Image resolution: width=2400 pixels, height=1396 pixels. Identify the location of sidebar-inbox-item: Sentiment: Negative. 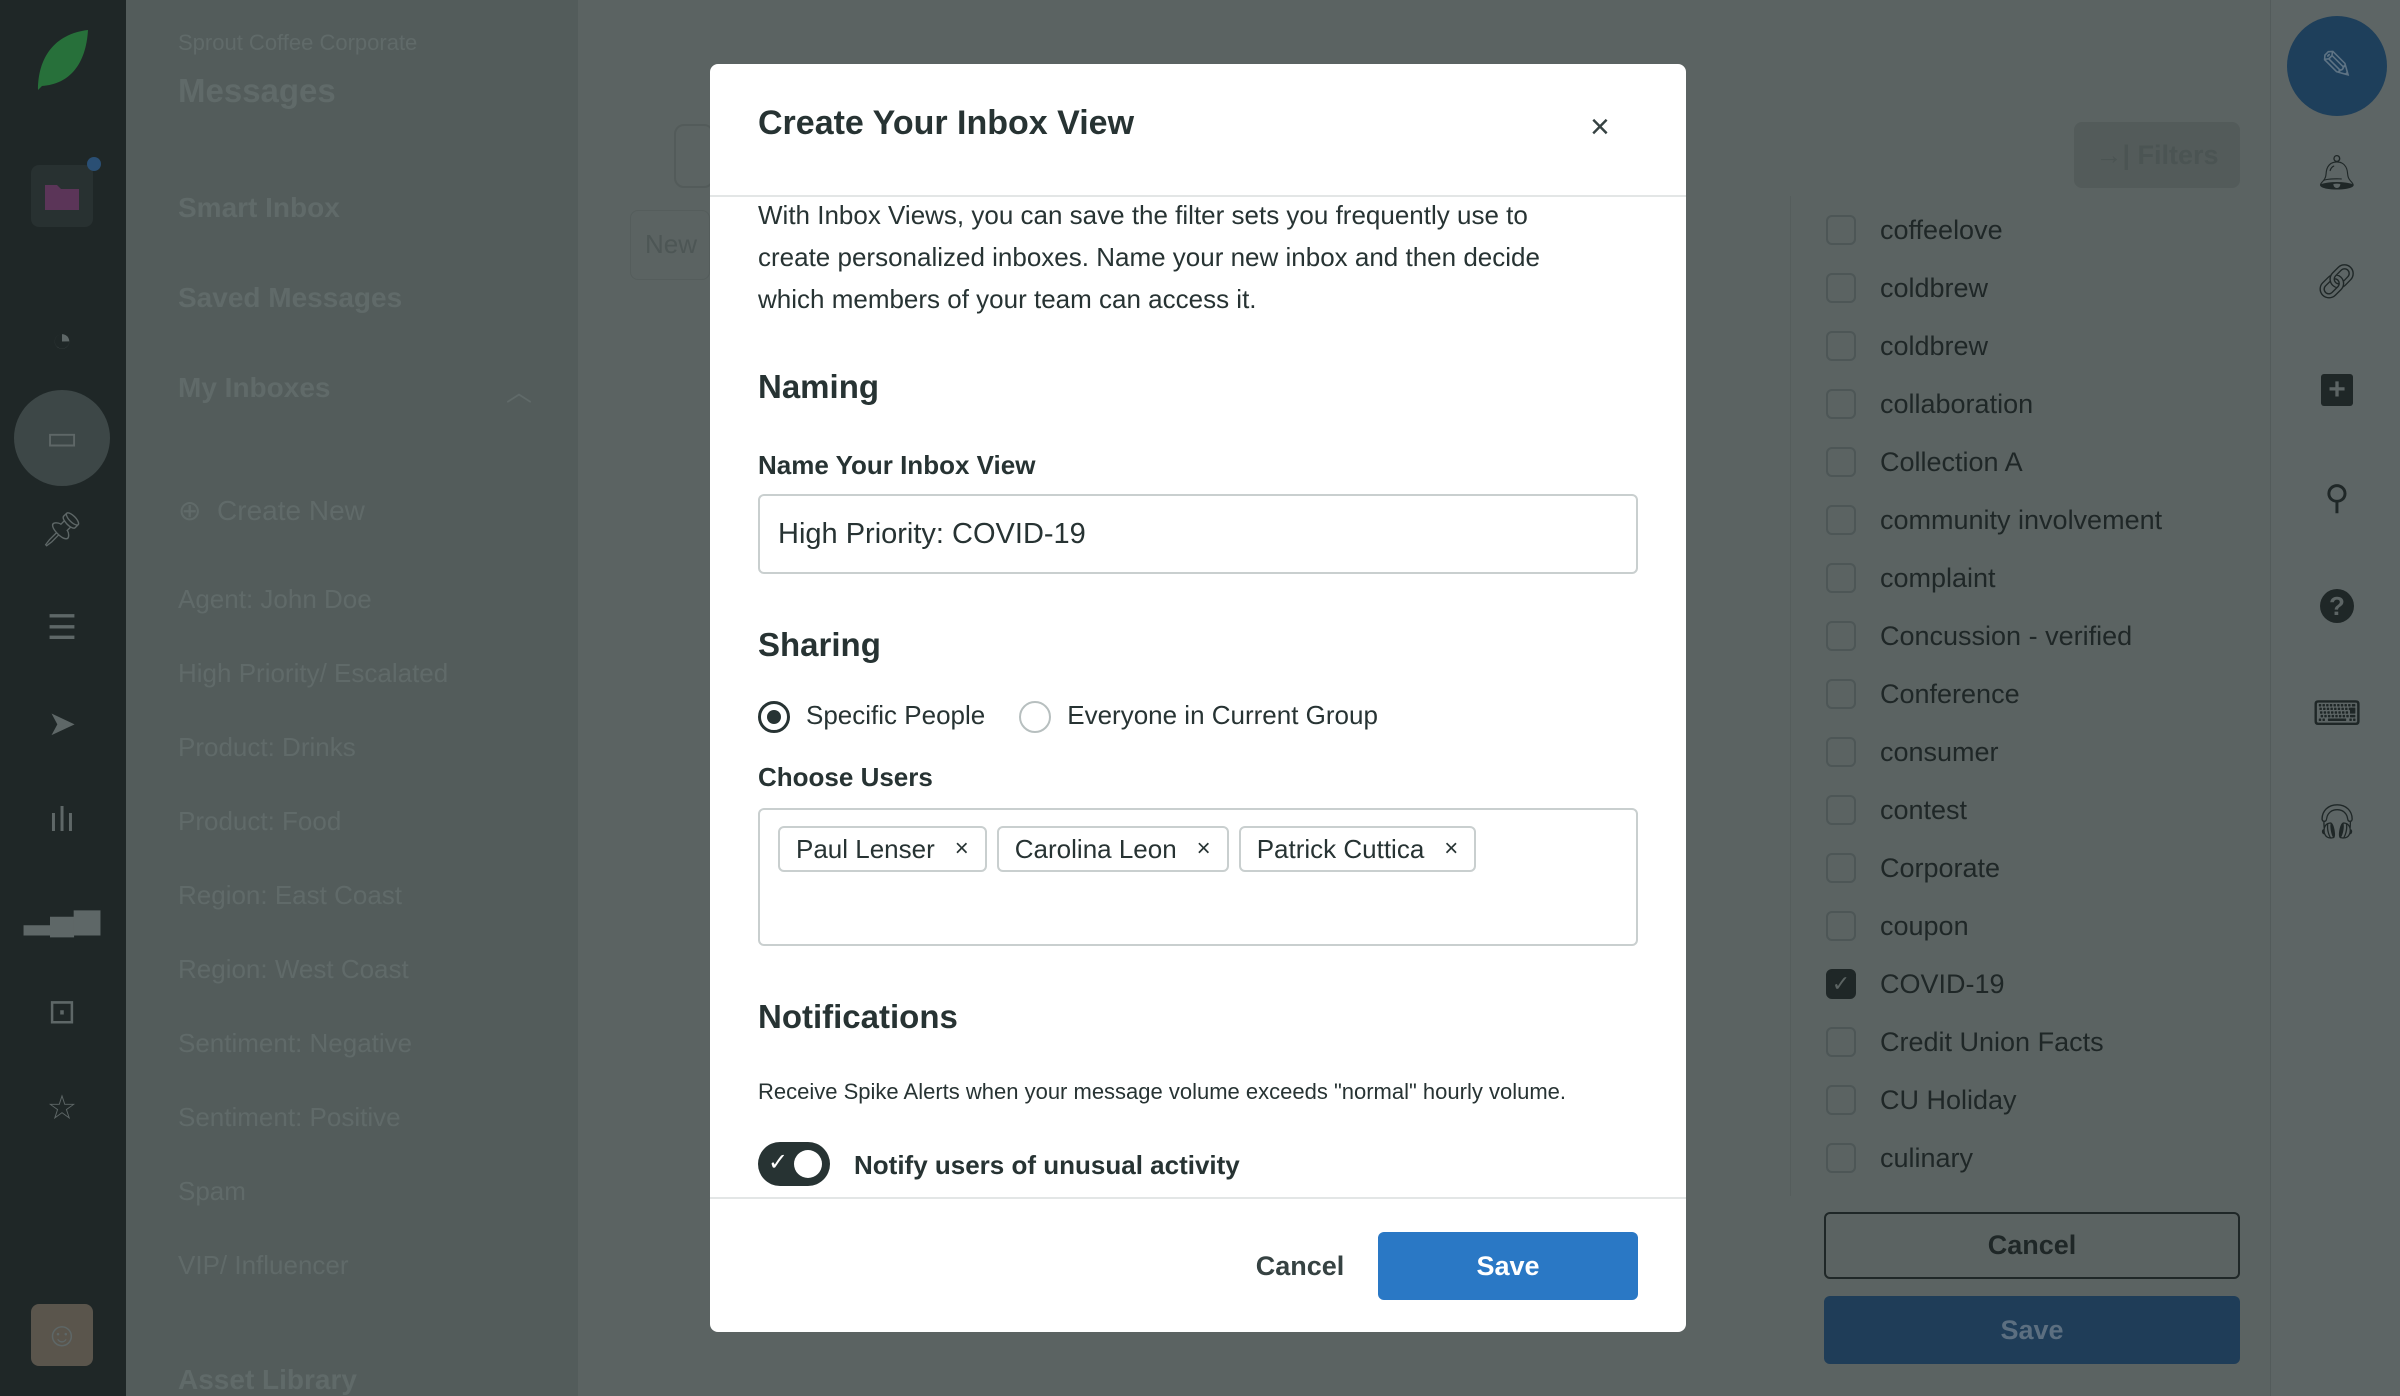
(295, 1043).